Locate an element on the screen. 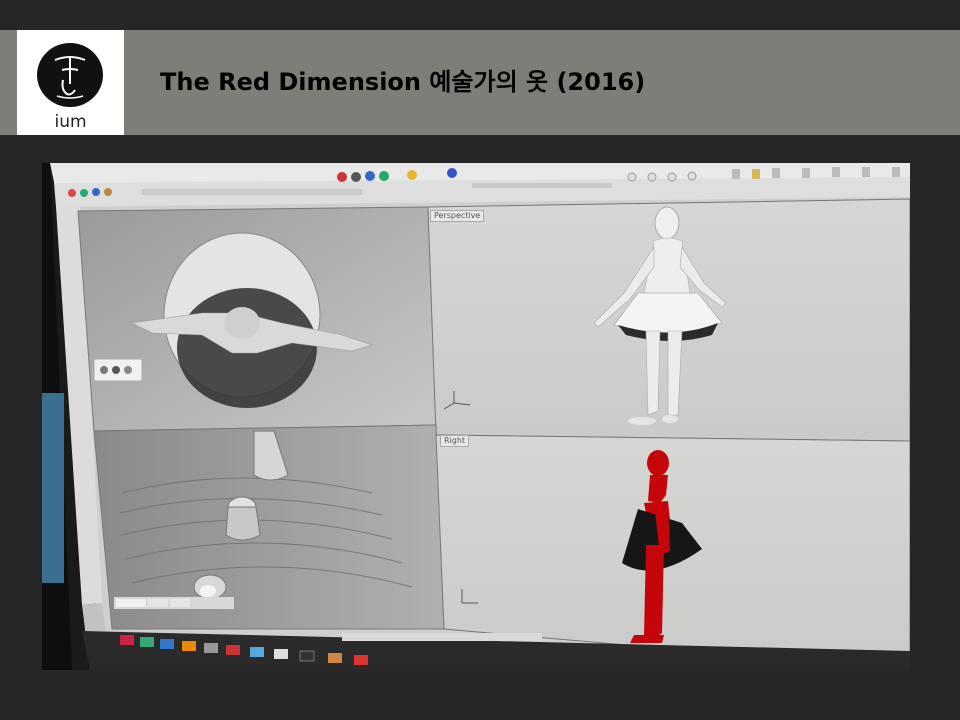 This screenshot has height=720, width=960. viewport-label-perspective: Perspective is located at coordinates (457, 216).